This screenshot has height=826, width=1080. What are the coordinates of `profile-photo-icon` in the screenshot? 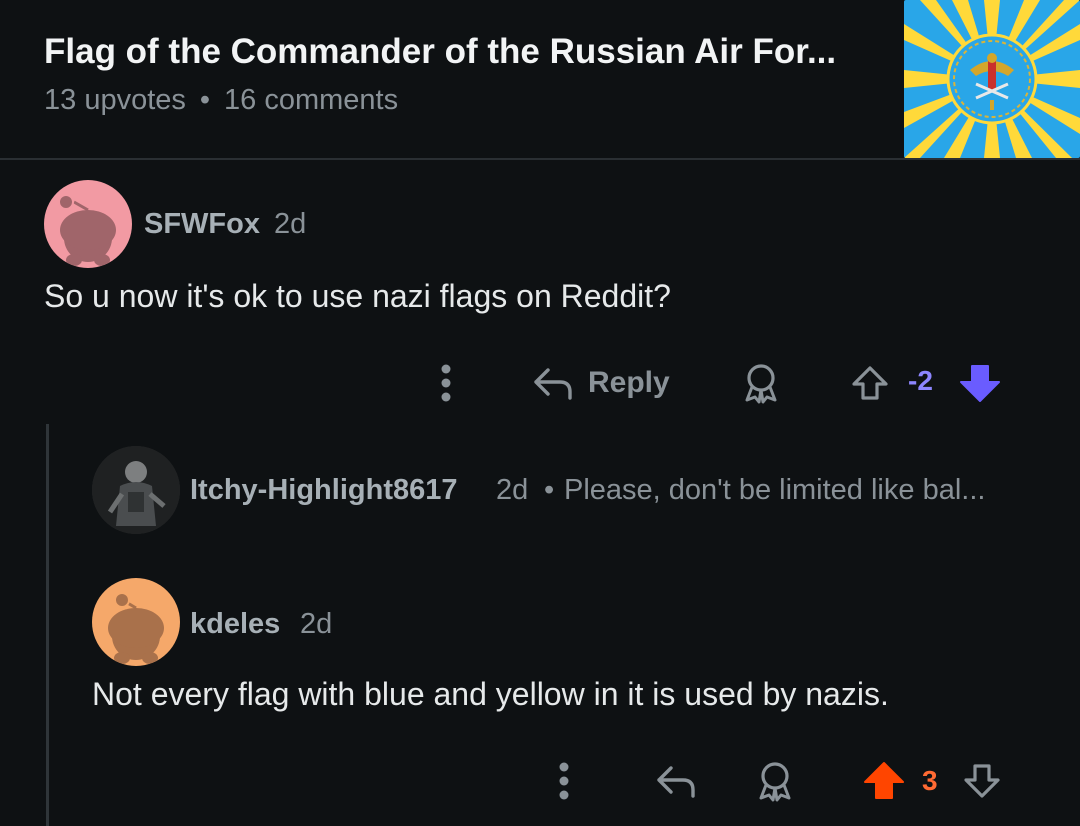 It's located at (136, 490).